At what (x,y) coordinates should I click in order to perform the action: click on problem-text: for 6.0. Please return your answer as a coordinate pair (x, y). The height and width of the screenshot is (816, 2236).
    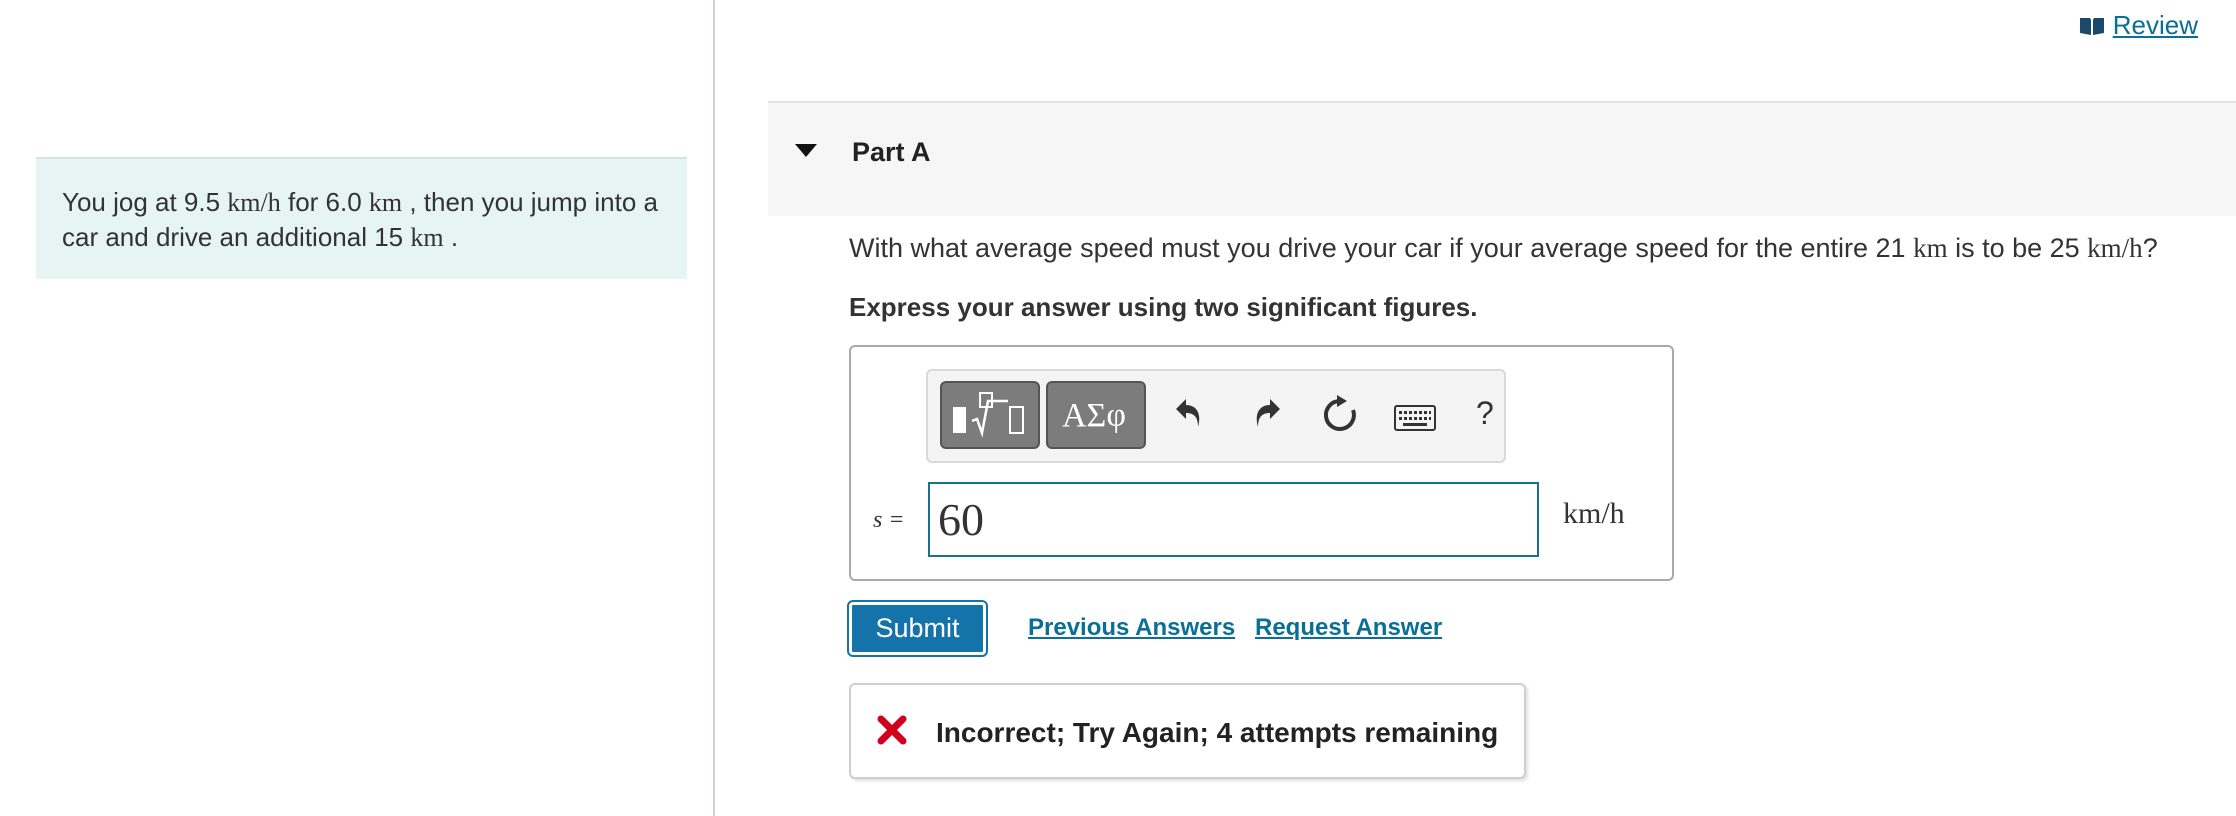
    Looking at the image, I should click on (324, 202).